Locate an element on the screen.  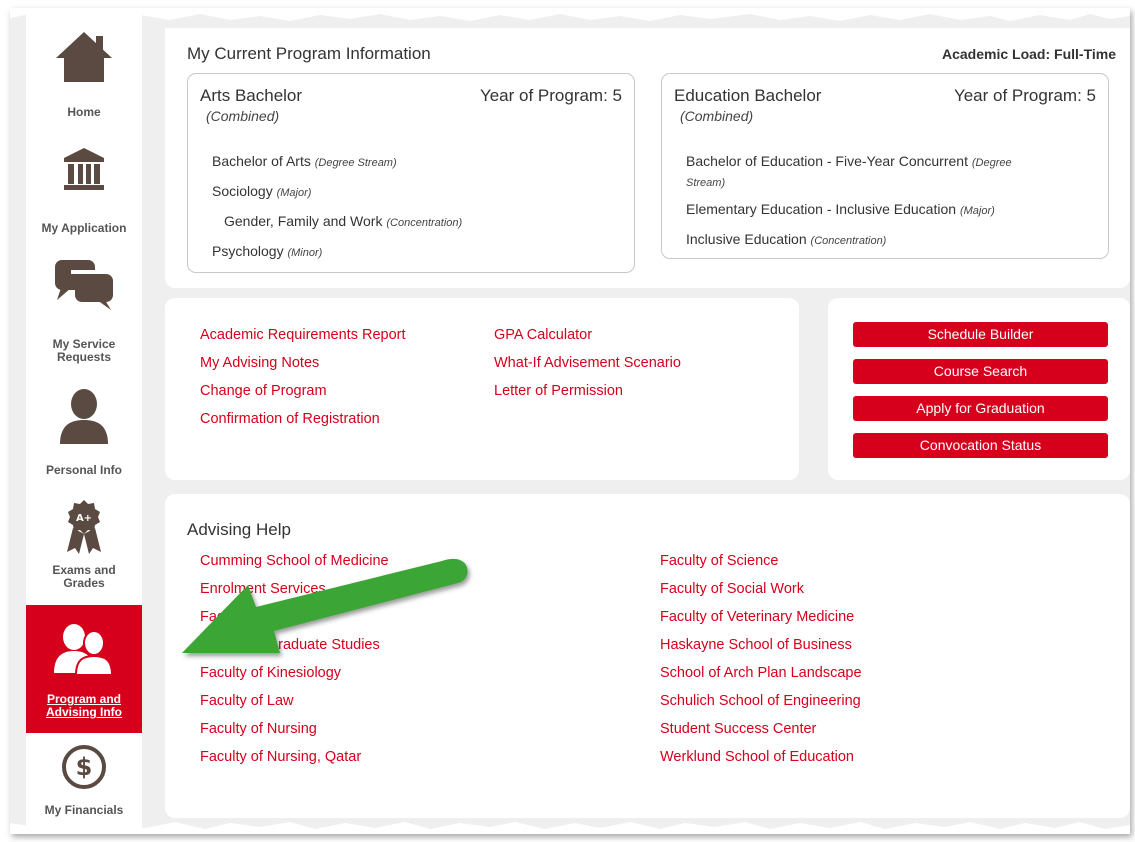
apply-graduation-button: Apply for Graduation is located at coordinates (980, 408).